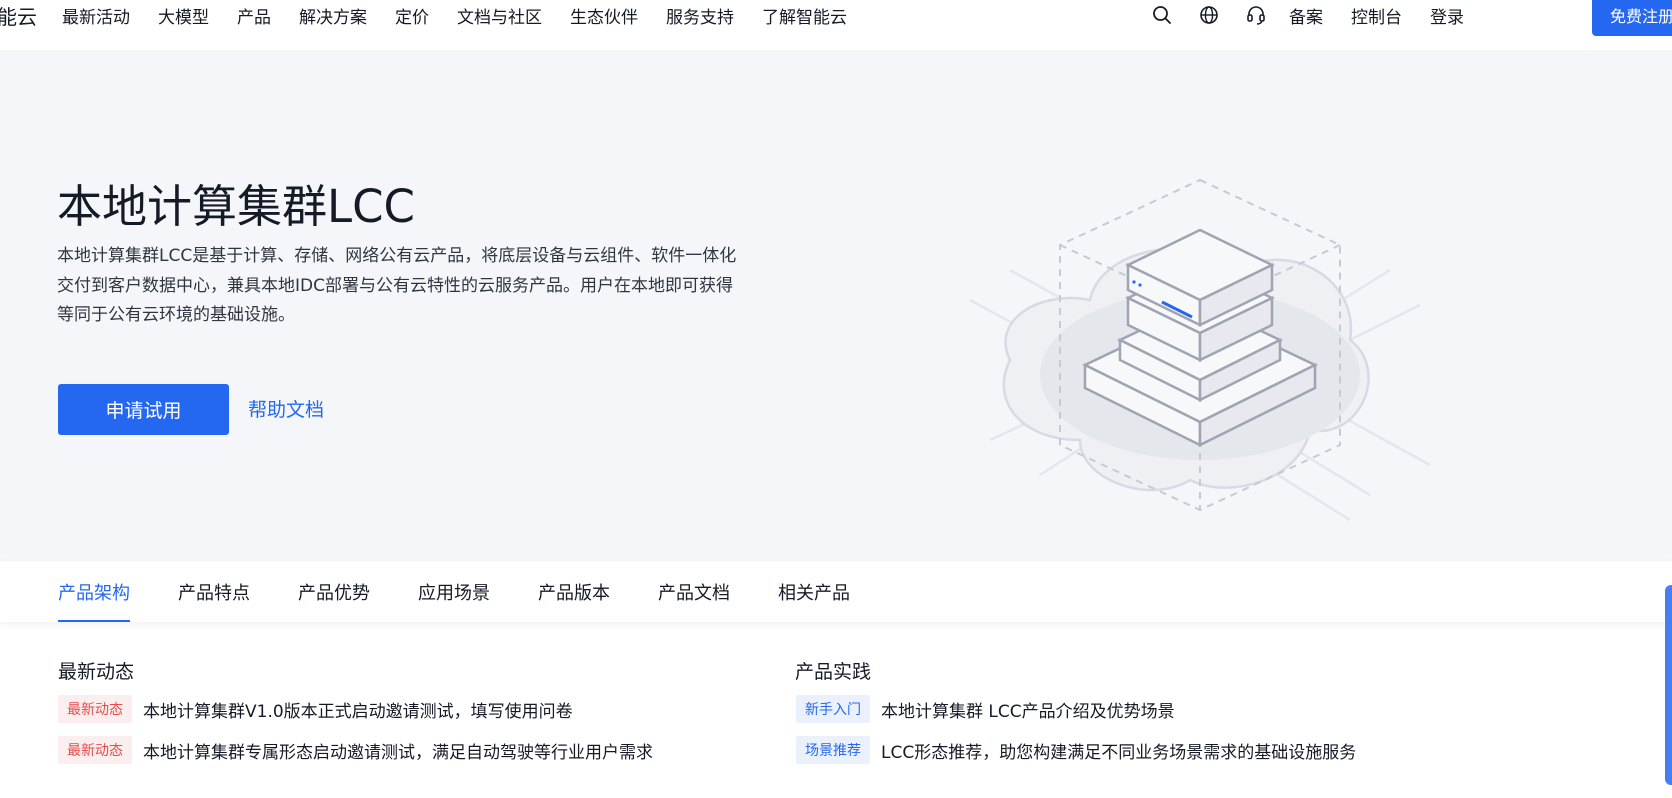 Image resolution: width=1672 pixels, height=798 pixels. I want to click on nav-link-partners: 生态伙伴, so click(604, 15).